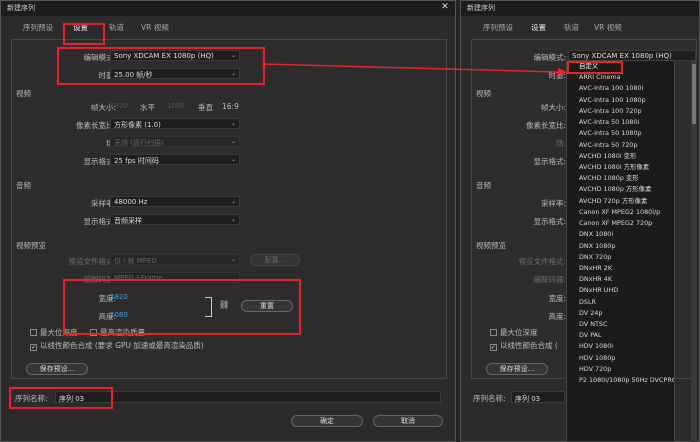 This screenshot has height=442, width=700. What do you see at coordinates (545, 125) in the screenshot?
I see `pixel-aspect-label: 像素长宽比:` at bounding box center [545, 125].